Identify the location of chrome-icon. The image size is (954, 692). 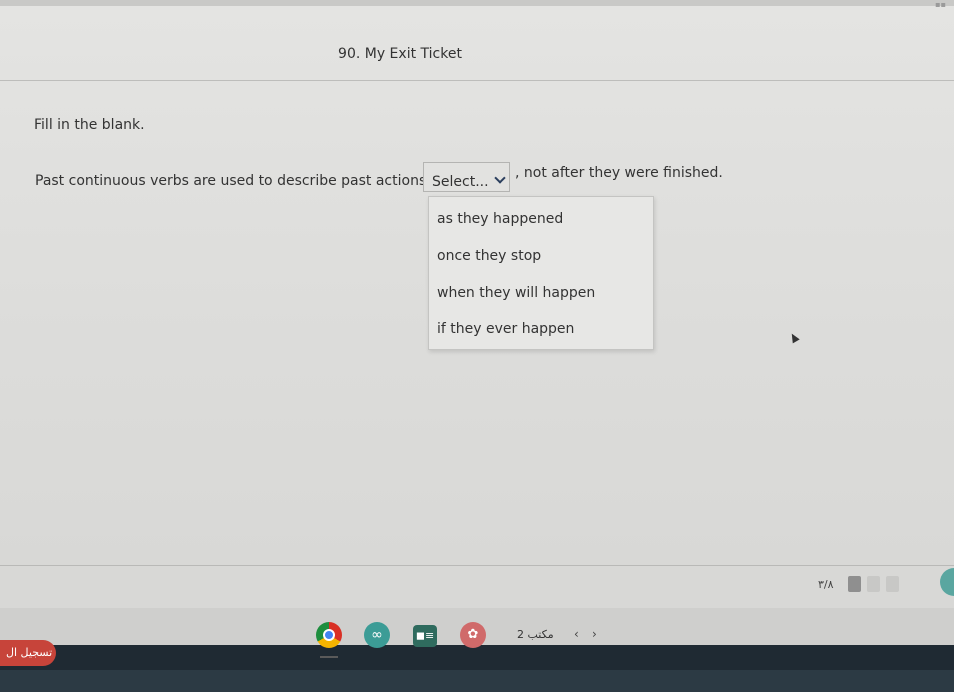
(329, 635).